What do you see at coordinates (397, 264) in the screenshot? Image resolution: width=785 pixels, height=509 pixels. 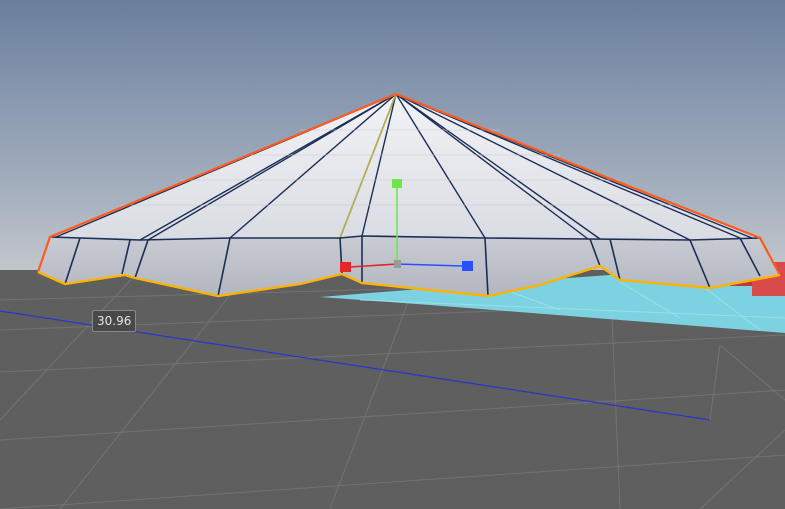 I see `gizmo-center` at bounding box center [397, 264].